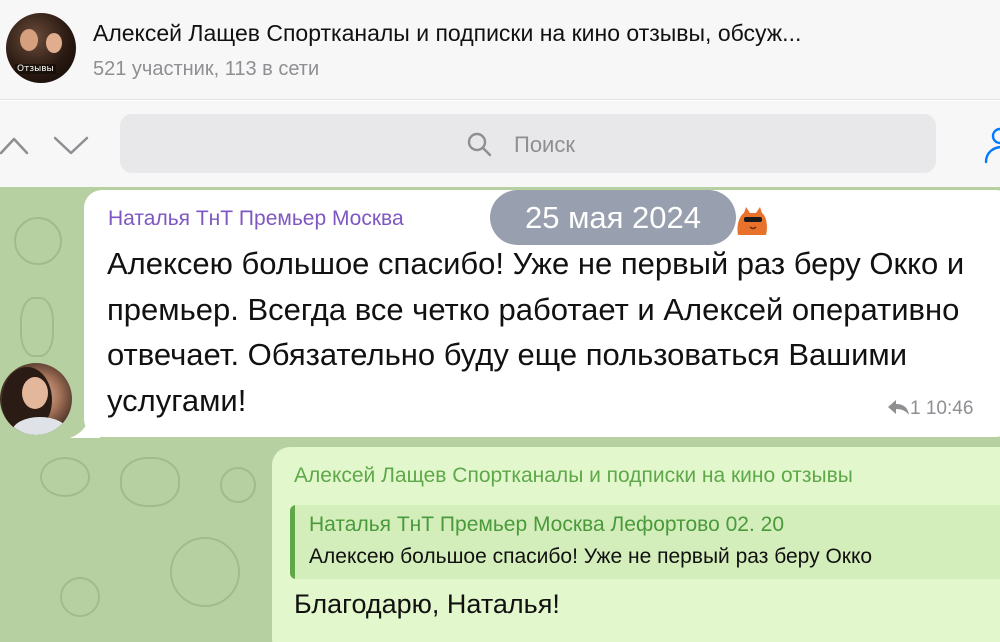  Describe the element at coordinates (71, 145) in the screenshot. I see `chevron-down-icon` at that location.